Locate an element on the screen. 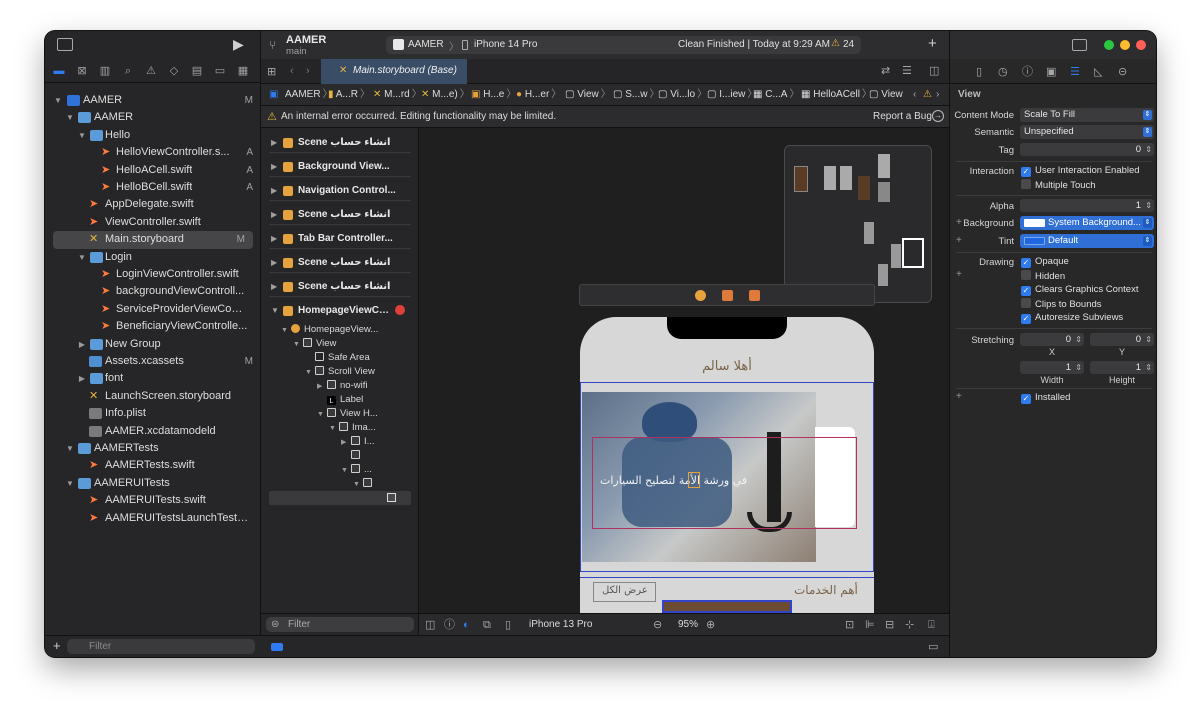 The width and height of the screenshot is (1200, 716). file-inspector-icon: ▯ is located at coordinates (979, 72).